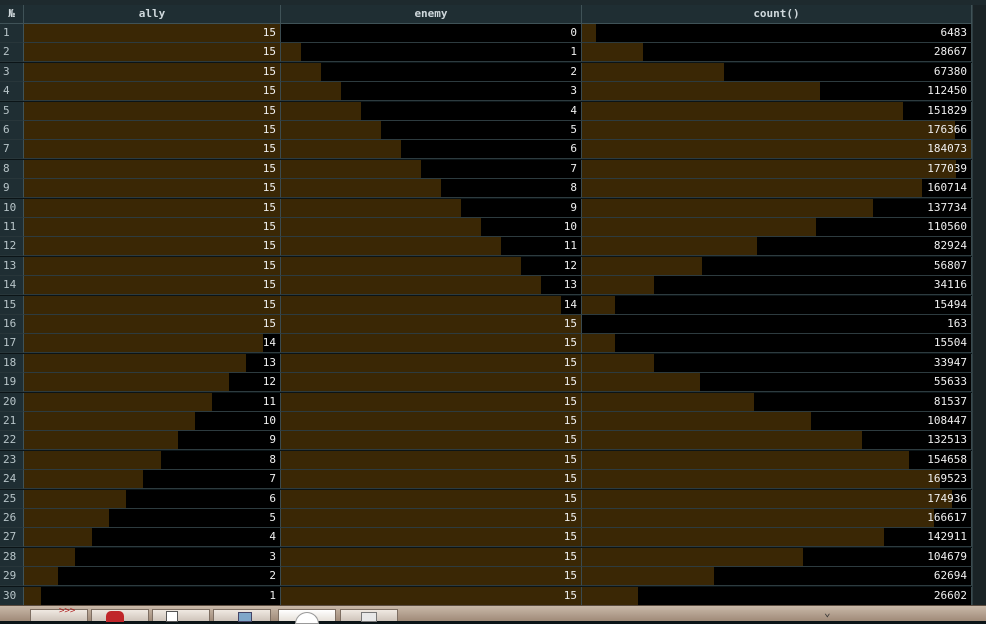 This screenshot has height=624, width=986. What do you see at coordinates (431, 169) in the screenshot?
I see `cell-enemy: 7` at bounding box center [431, 169].